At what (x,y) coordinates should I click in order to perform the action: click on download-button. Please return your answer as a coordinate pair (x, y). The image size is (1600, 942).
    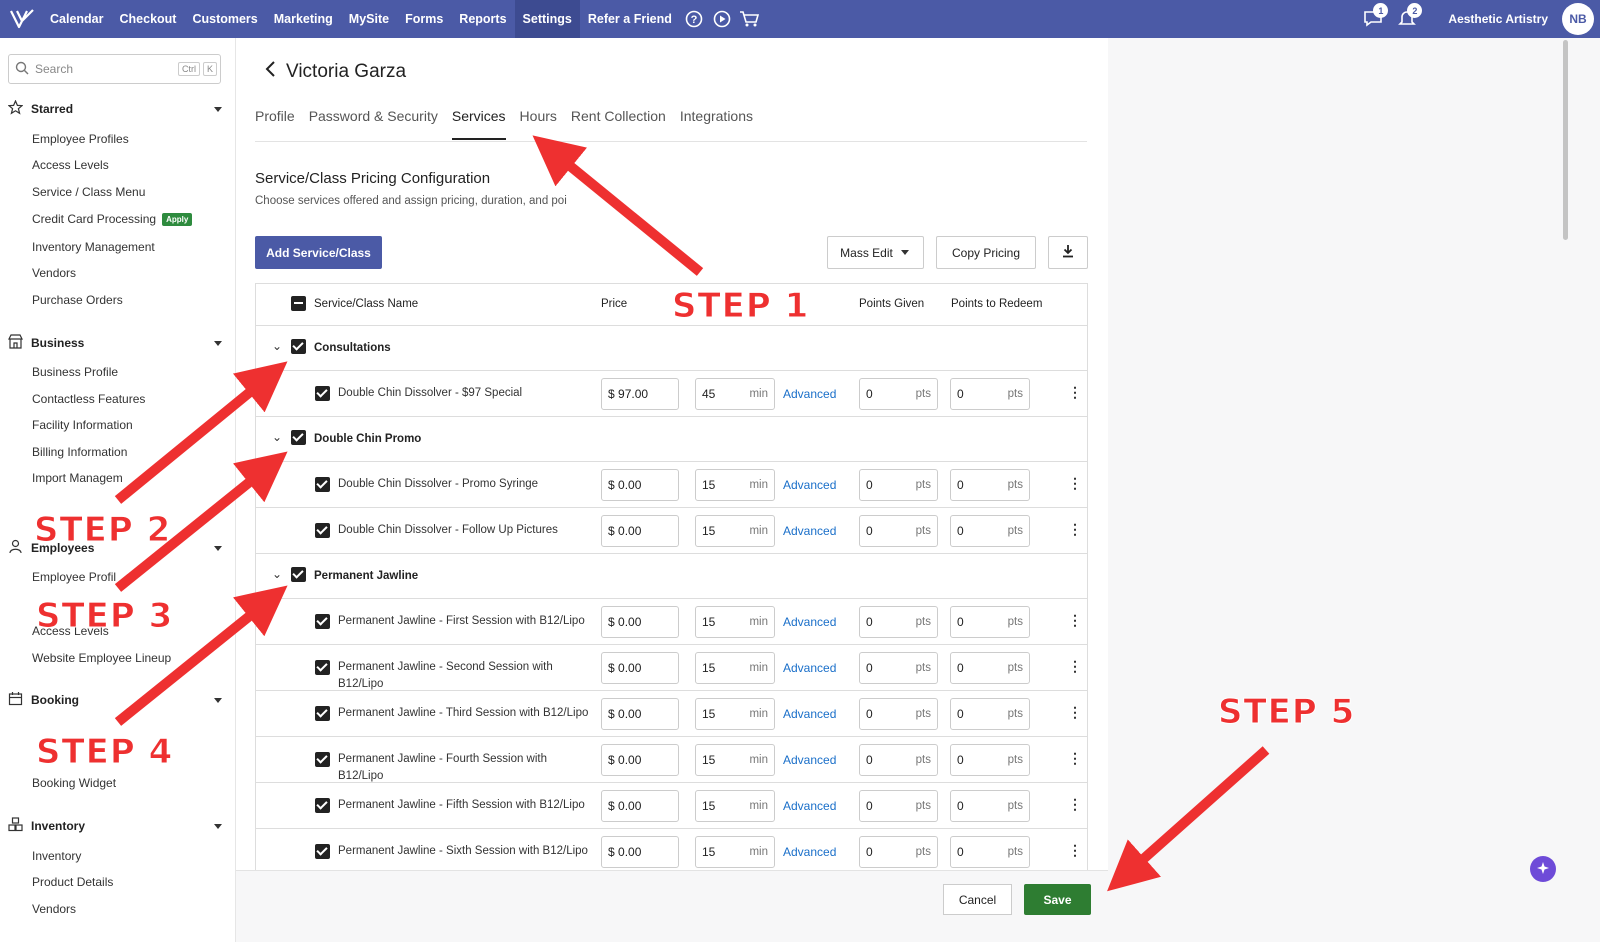
    Looking at the image, I should click on (1068, 252).